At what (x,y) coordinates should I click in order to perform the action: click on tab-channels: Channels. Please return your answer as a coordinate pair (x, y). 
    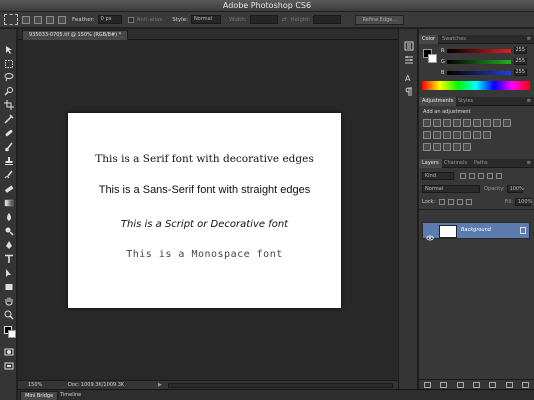
    Looking at the image, I should click on (455, 163).